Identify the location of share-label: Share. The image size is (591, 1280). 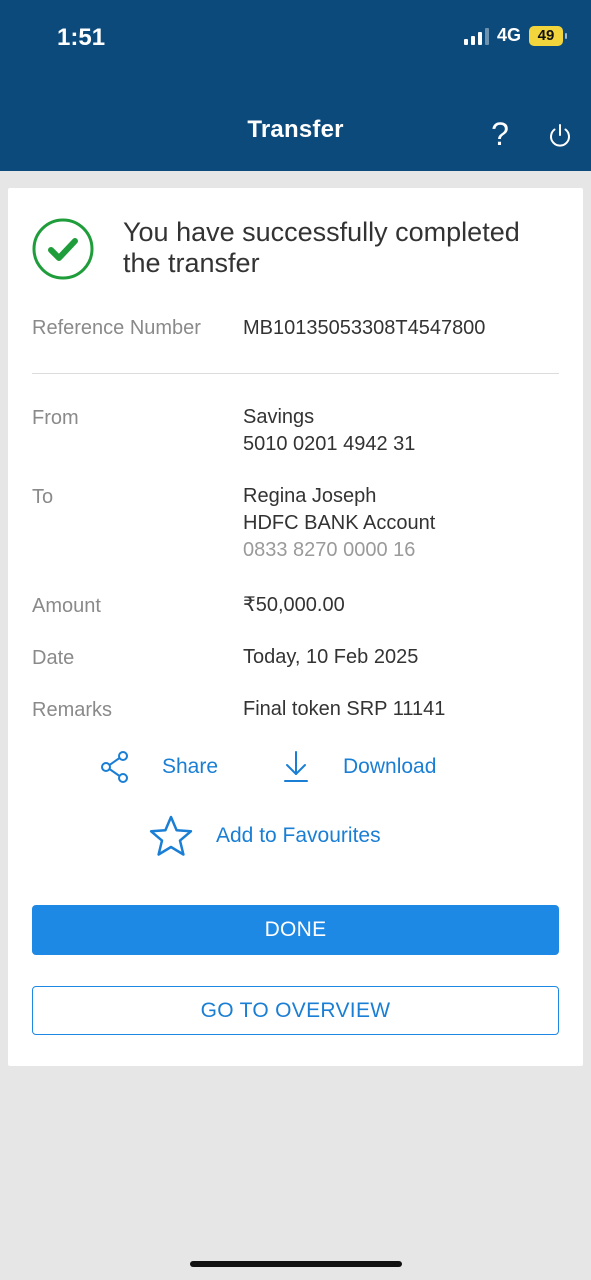
(190, 766).